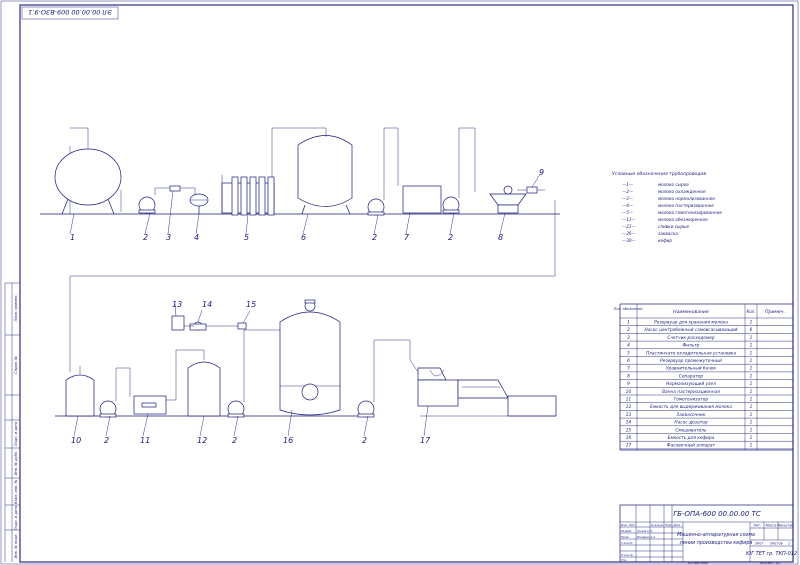  What do you see at coordinates (106, 440) in the screenshot?
I see `pos-2d: 2` at bounding box center [106, 440].